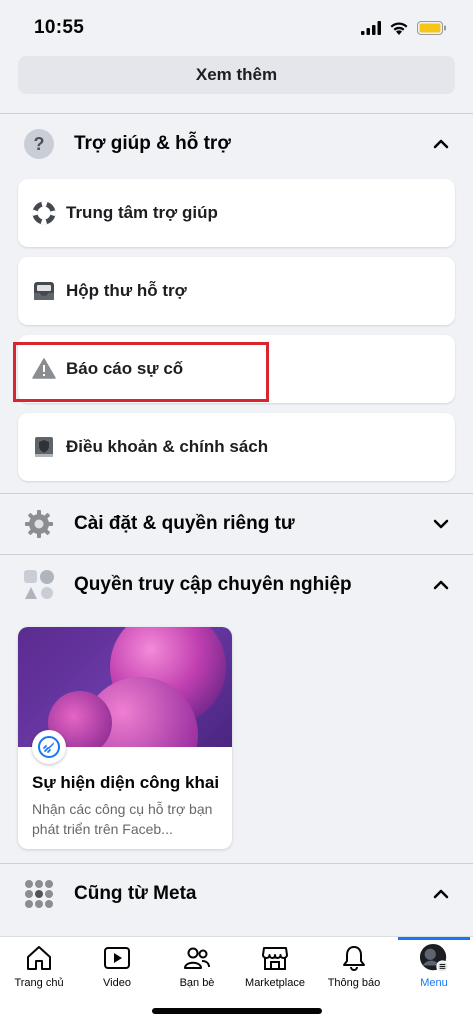 This screenshot has height=1024, width=473. What do you see at coordinates (39, 983) in the screenshot?
I see `tab-home-label: Trang chủ` at bounding box center [39, 983].